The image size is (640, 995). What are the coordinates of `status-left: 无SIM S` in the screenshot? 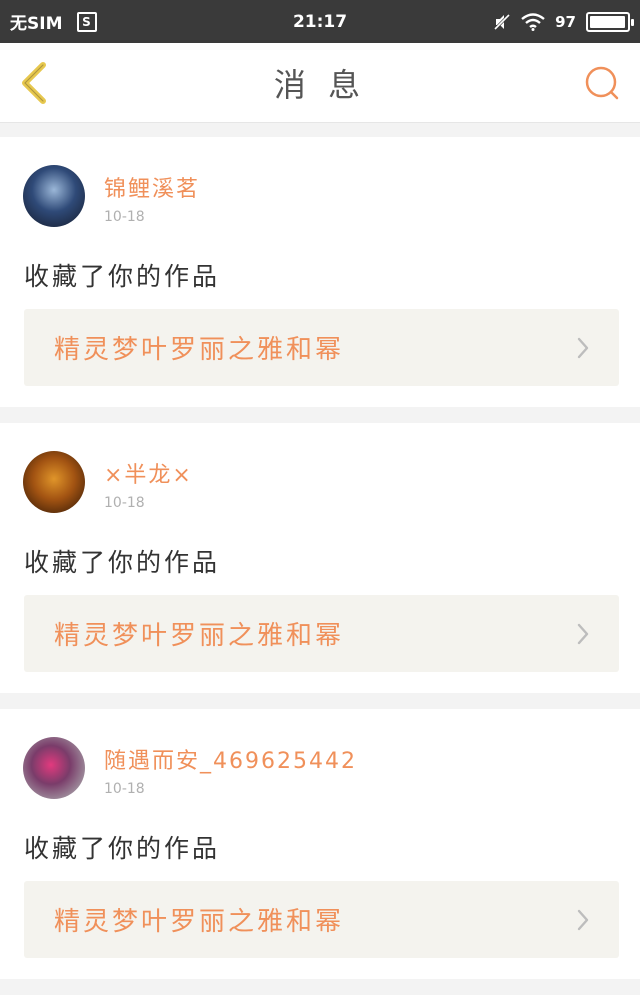 It's located at (53, 21).